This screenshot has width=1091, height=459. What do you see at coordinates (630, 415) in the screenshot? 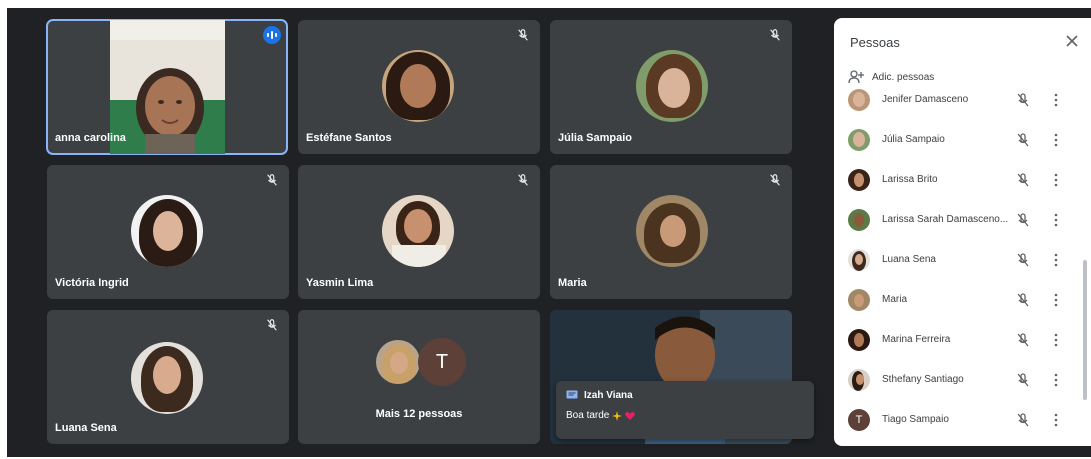
I see `heart-emoji-icon` at bounding box center [630, 415].